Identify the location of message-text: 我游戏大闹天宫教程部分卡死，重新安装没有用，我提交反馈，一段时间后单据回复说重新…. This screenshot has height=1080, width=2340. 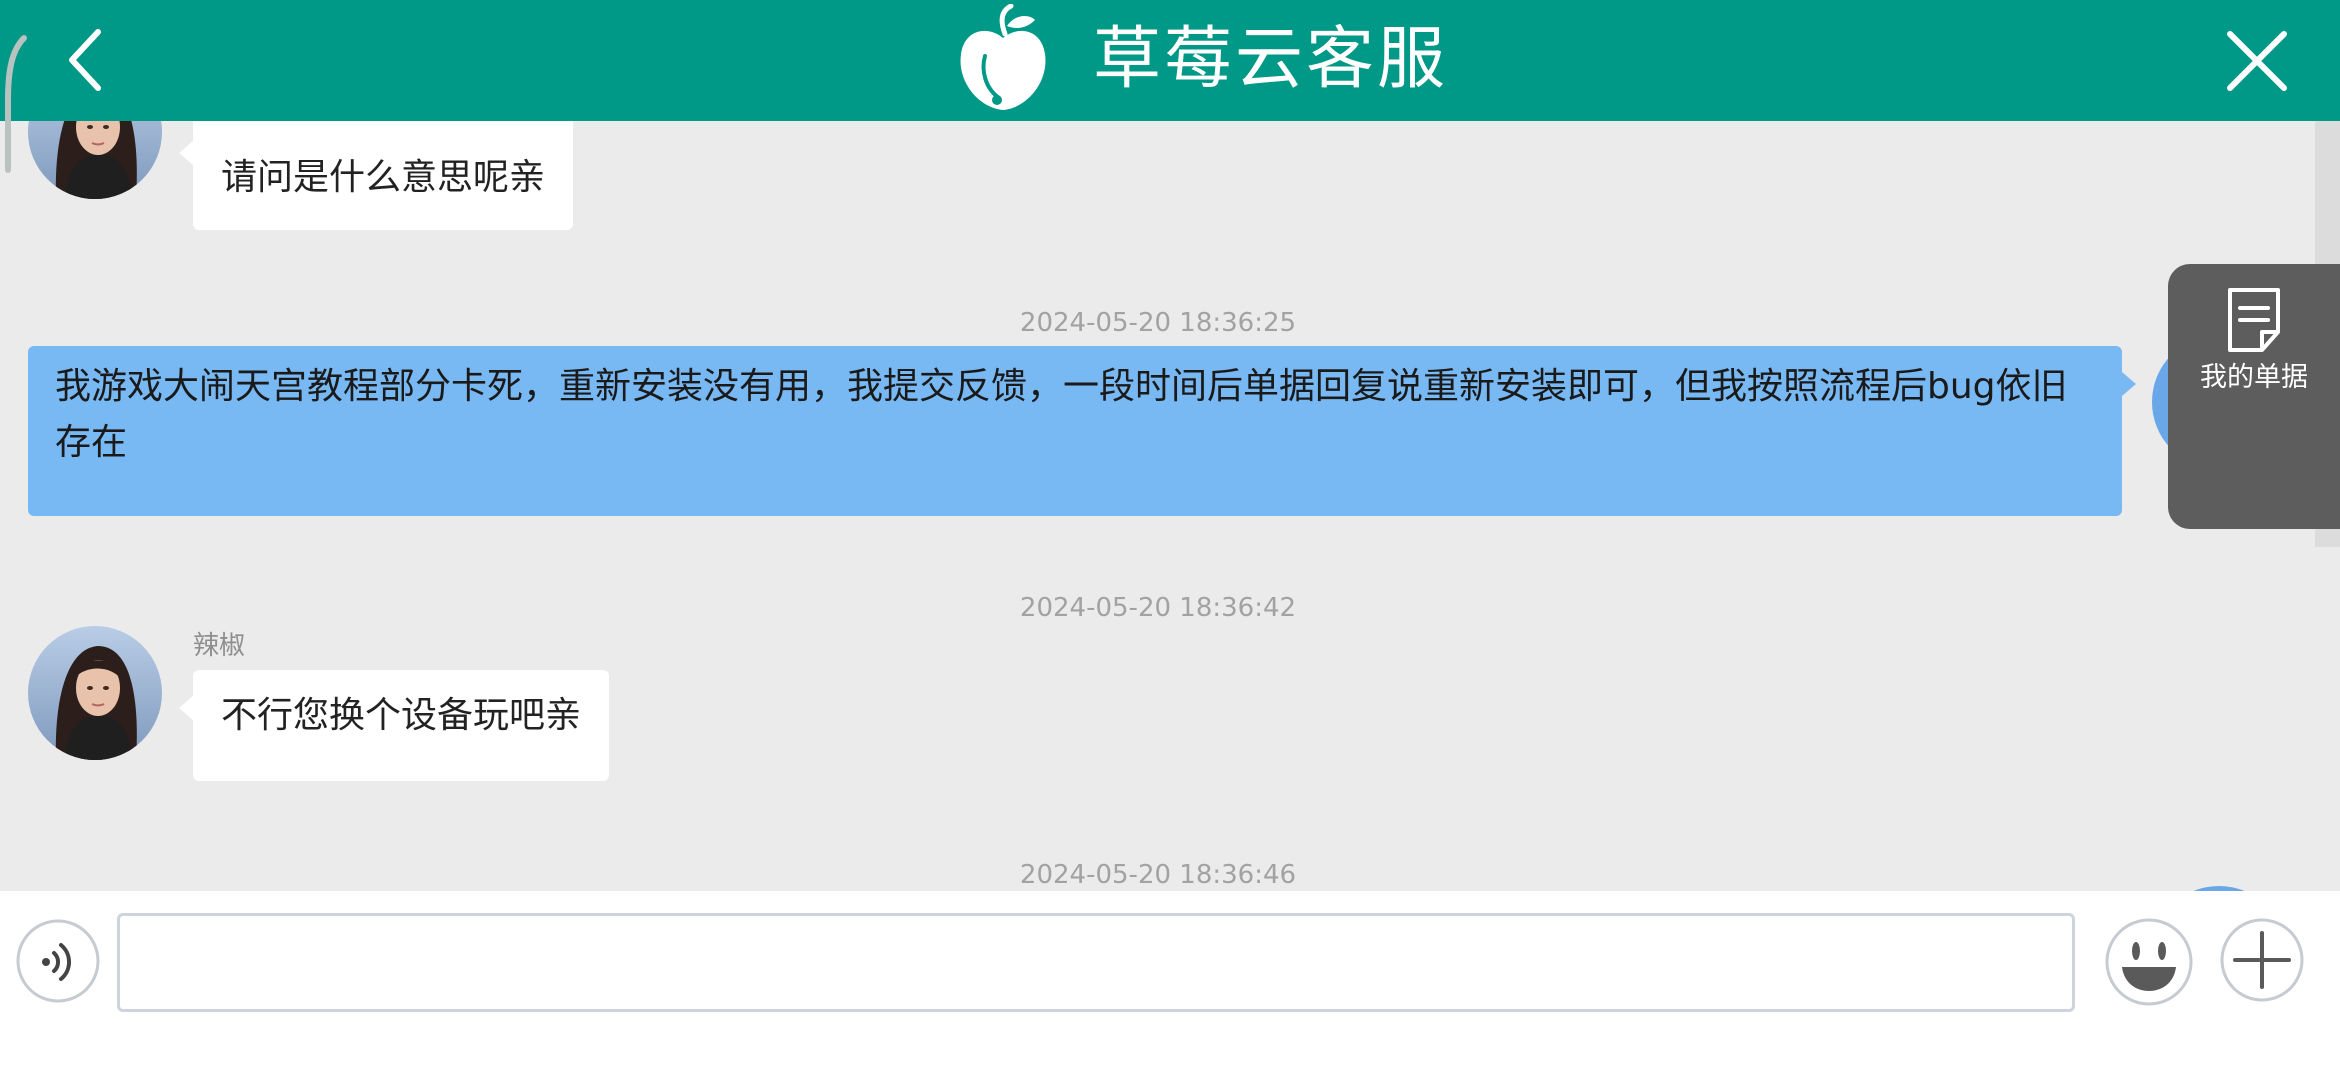
(1061, 414).